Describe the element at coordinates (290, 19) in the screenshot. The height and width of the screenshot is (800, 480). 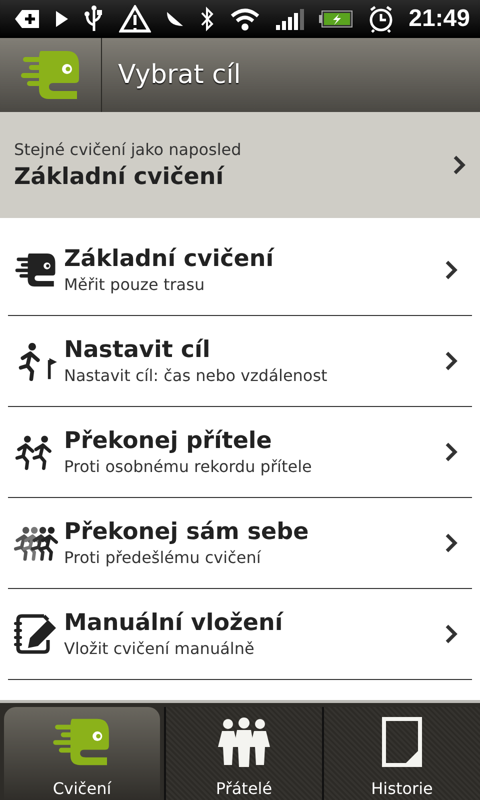
I see `signal-icon` at that location.